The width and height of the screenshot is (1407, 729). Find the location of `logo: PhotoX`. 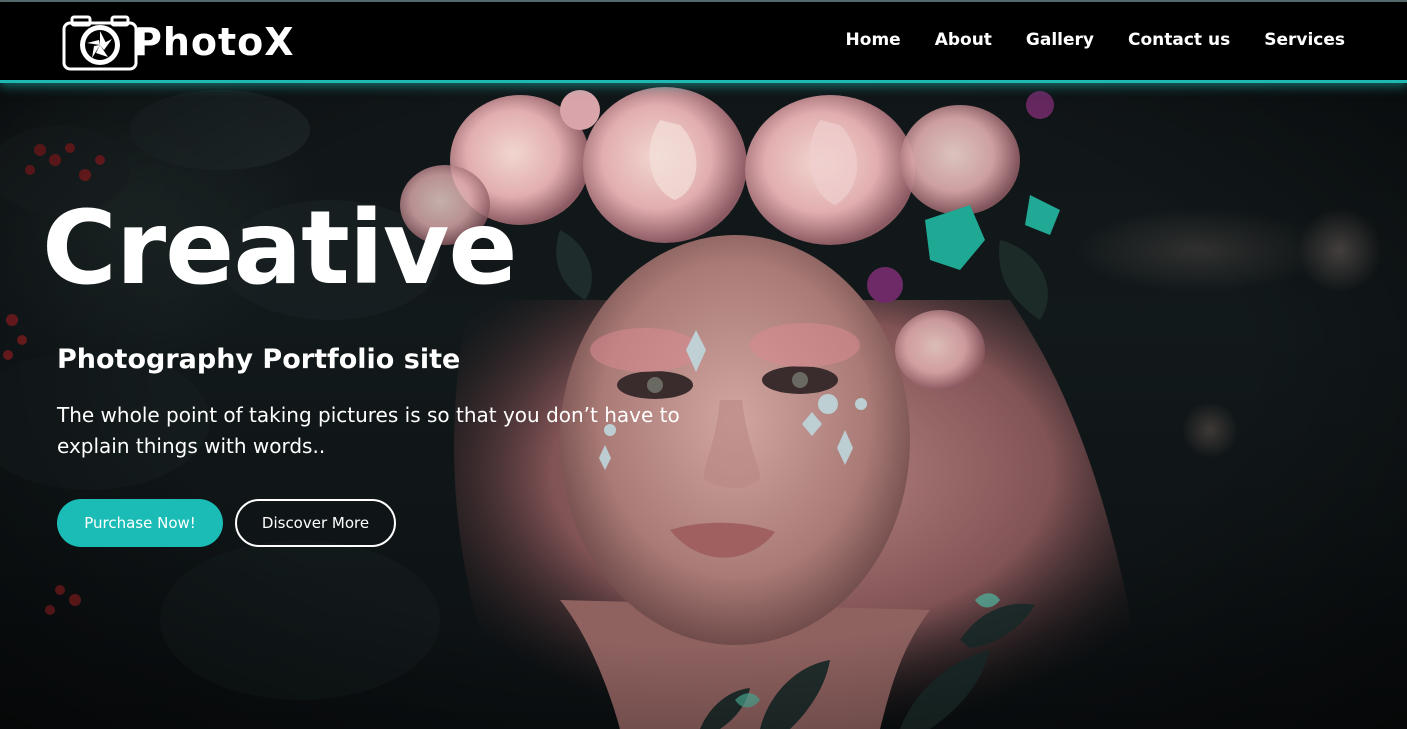

logo: PhotoX is located at coordinates (178, 42).